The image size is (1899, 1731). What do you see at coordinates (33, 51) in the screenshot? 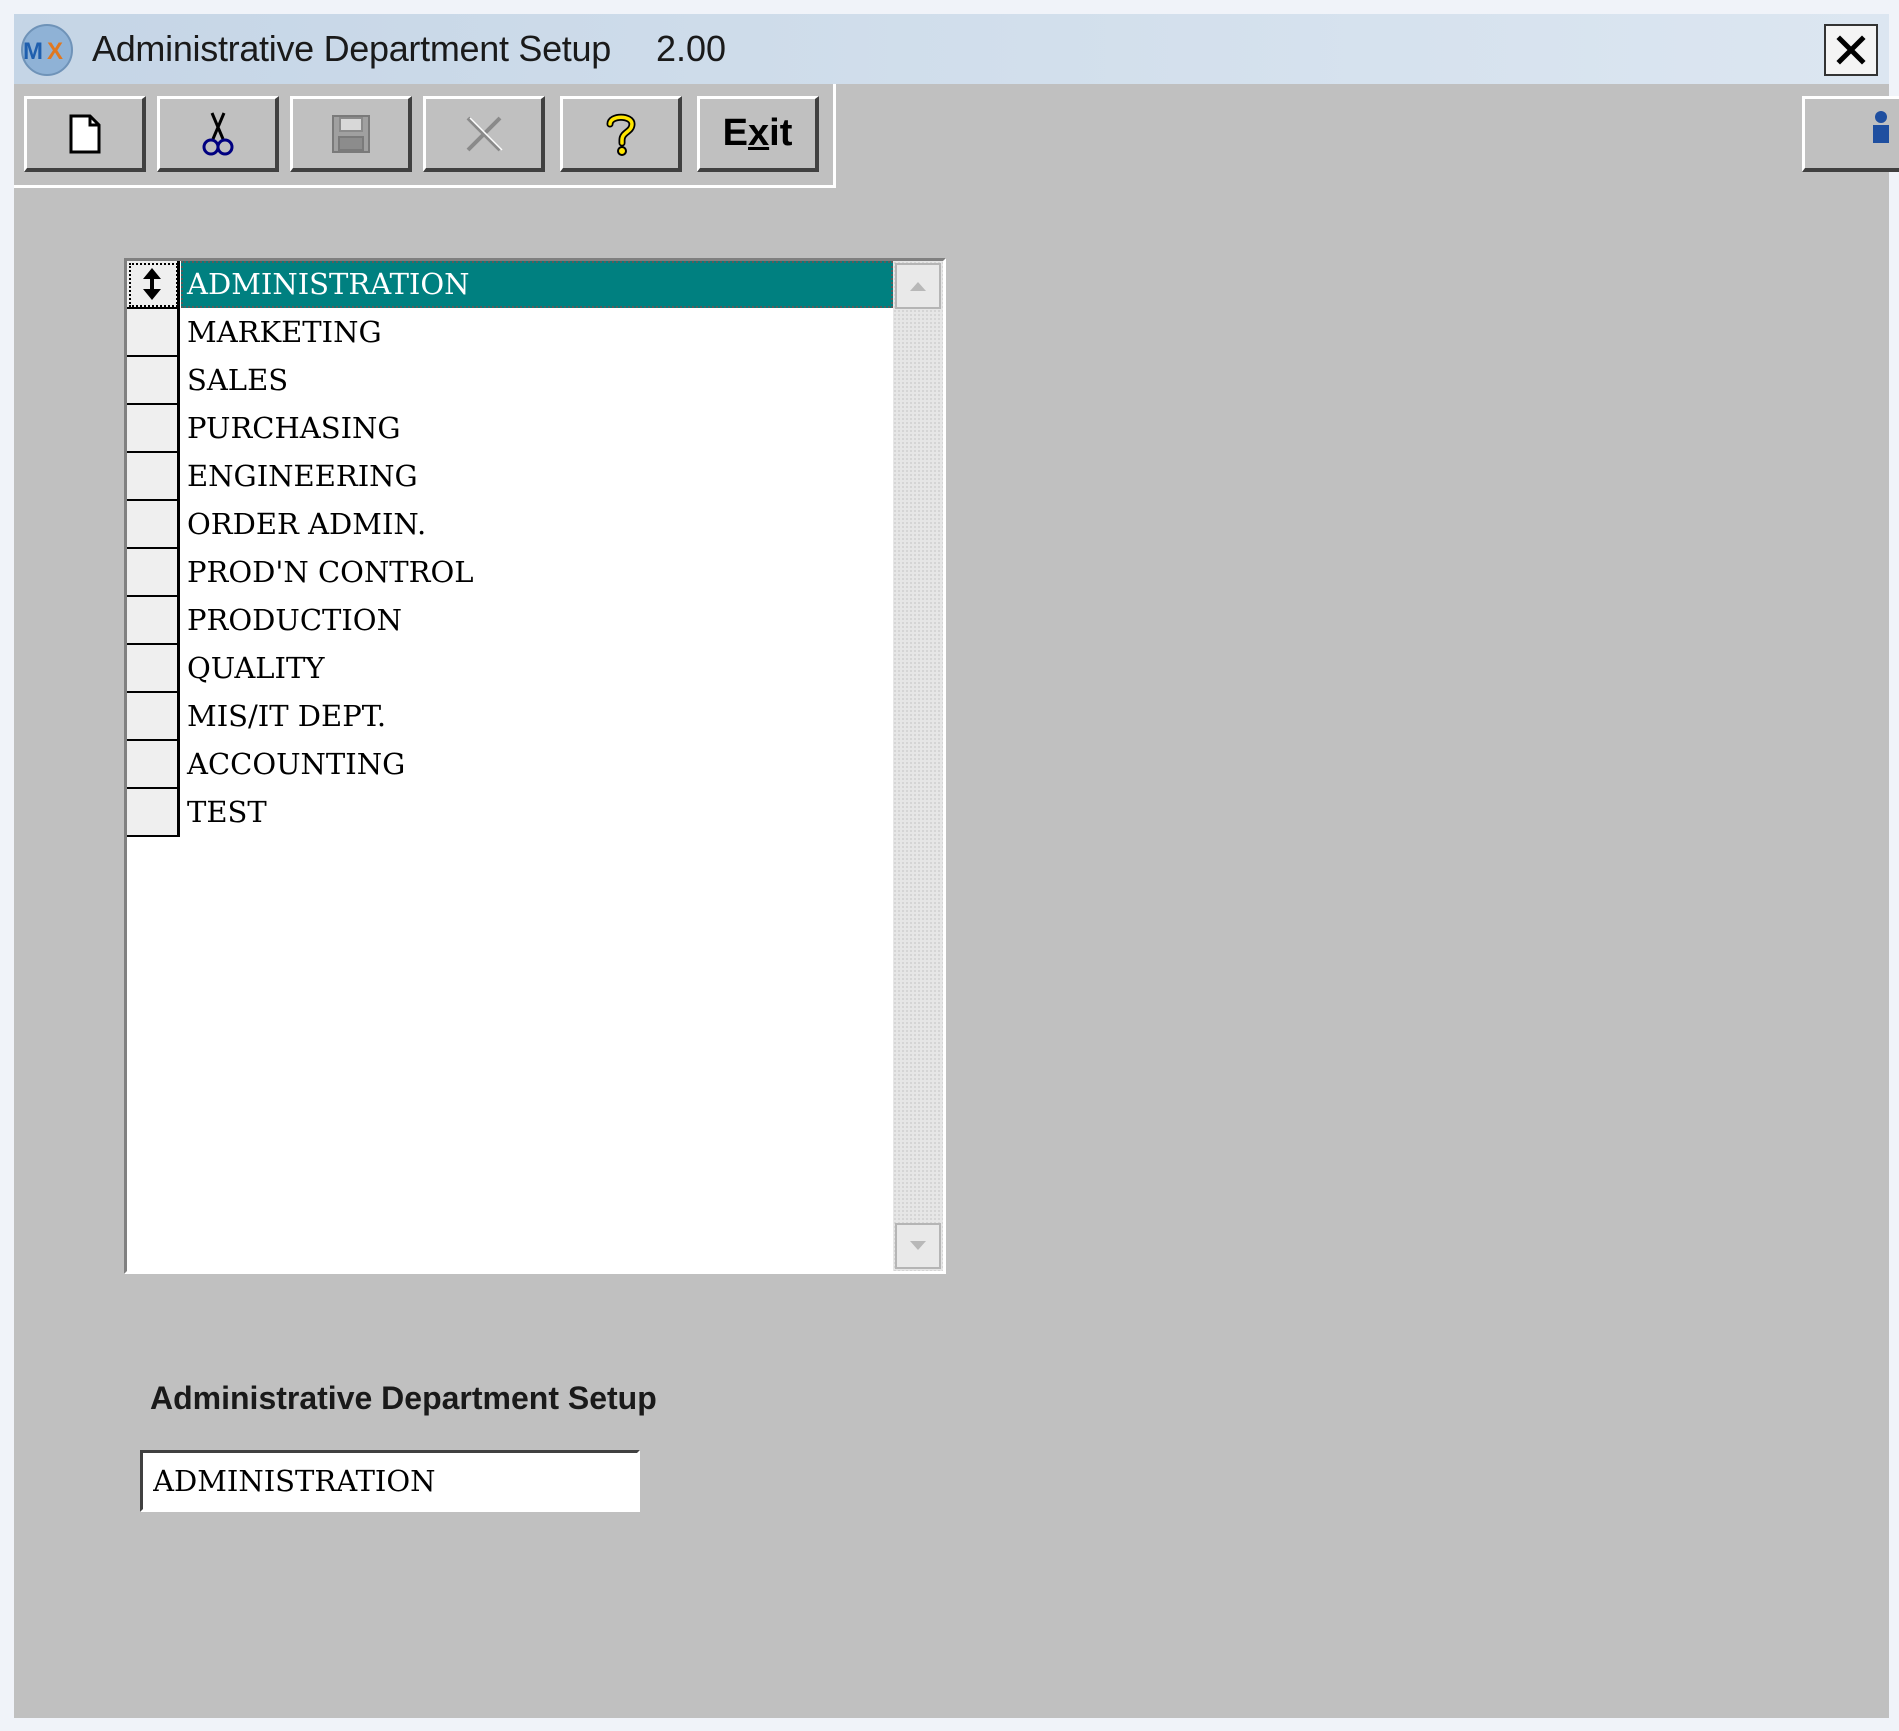
I see `svg-text: M` at bounding box center [33, 51].